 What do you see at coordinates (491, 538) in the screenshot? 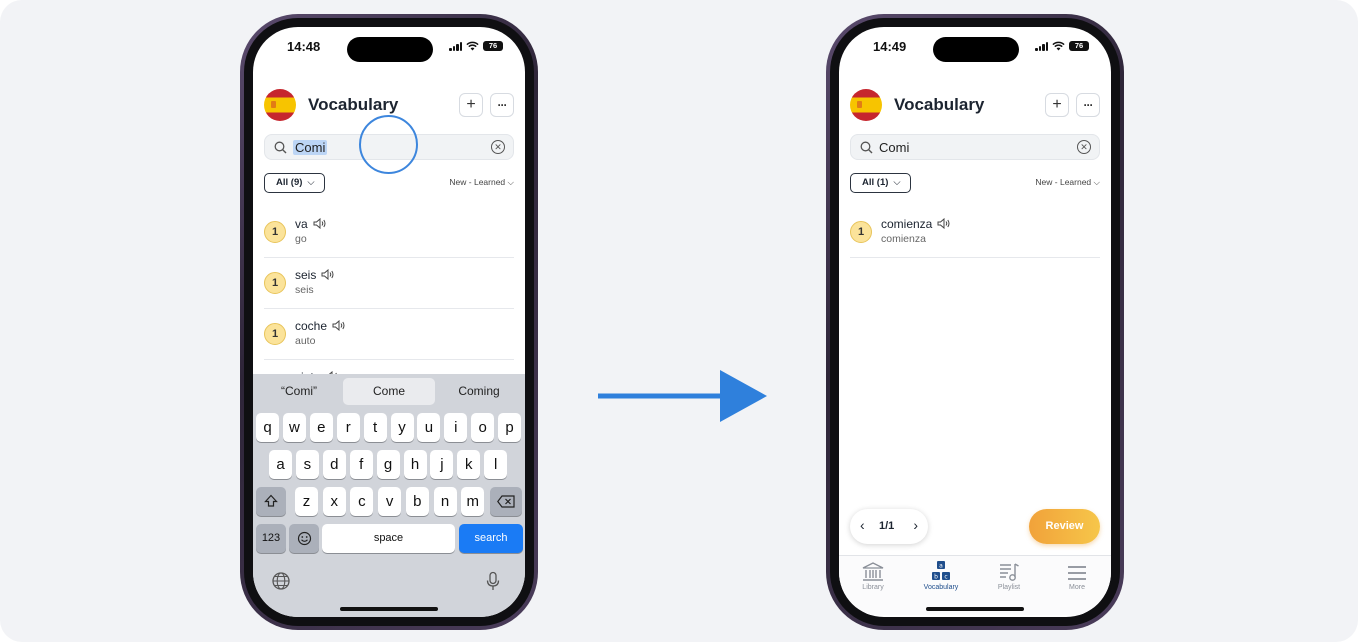
I see `search-key: search` at bounding box center [491, 538].